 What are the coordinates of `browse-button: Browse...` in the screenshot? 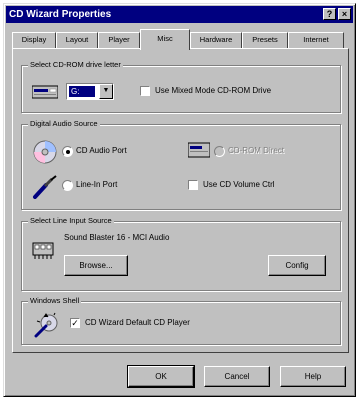 It's located at (96, 265).